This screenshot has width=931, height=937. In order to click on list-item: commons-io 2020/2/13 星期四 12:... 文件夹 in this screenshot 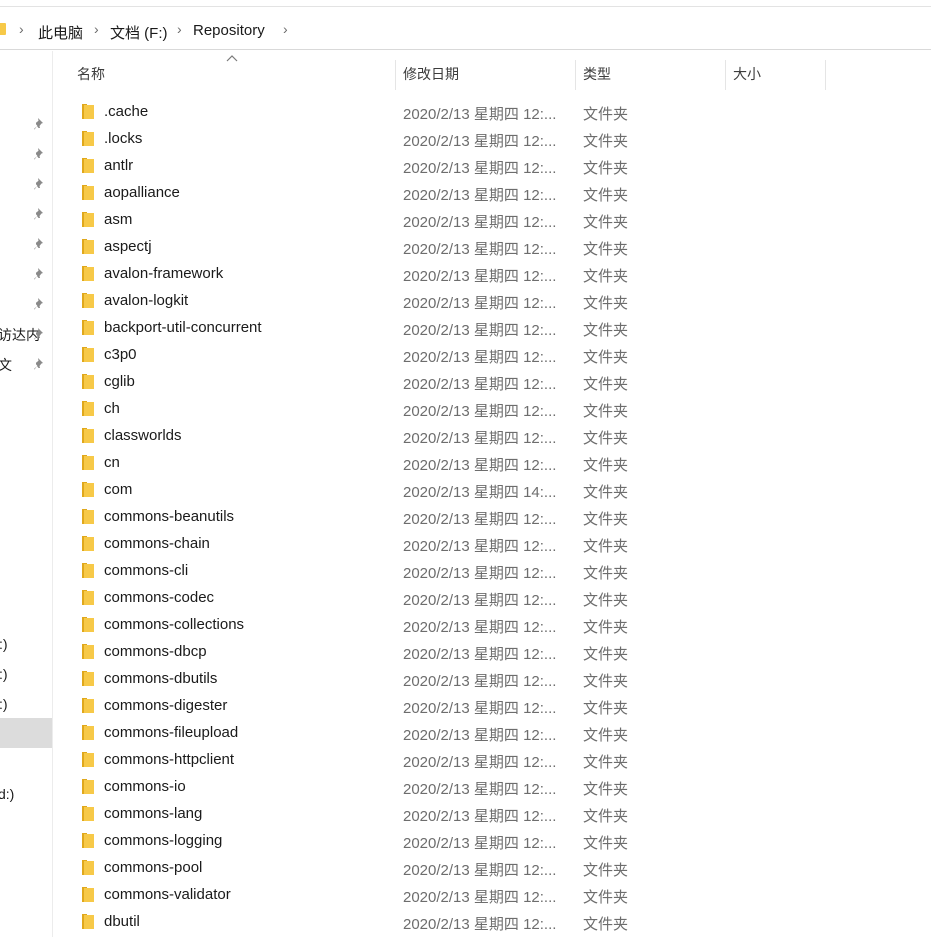, I will do `click(465, 787)`.